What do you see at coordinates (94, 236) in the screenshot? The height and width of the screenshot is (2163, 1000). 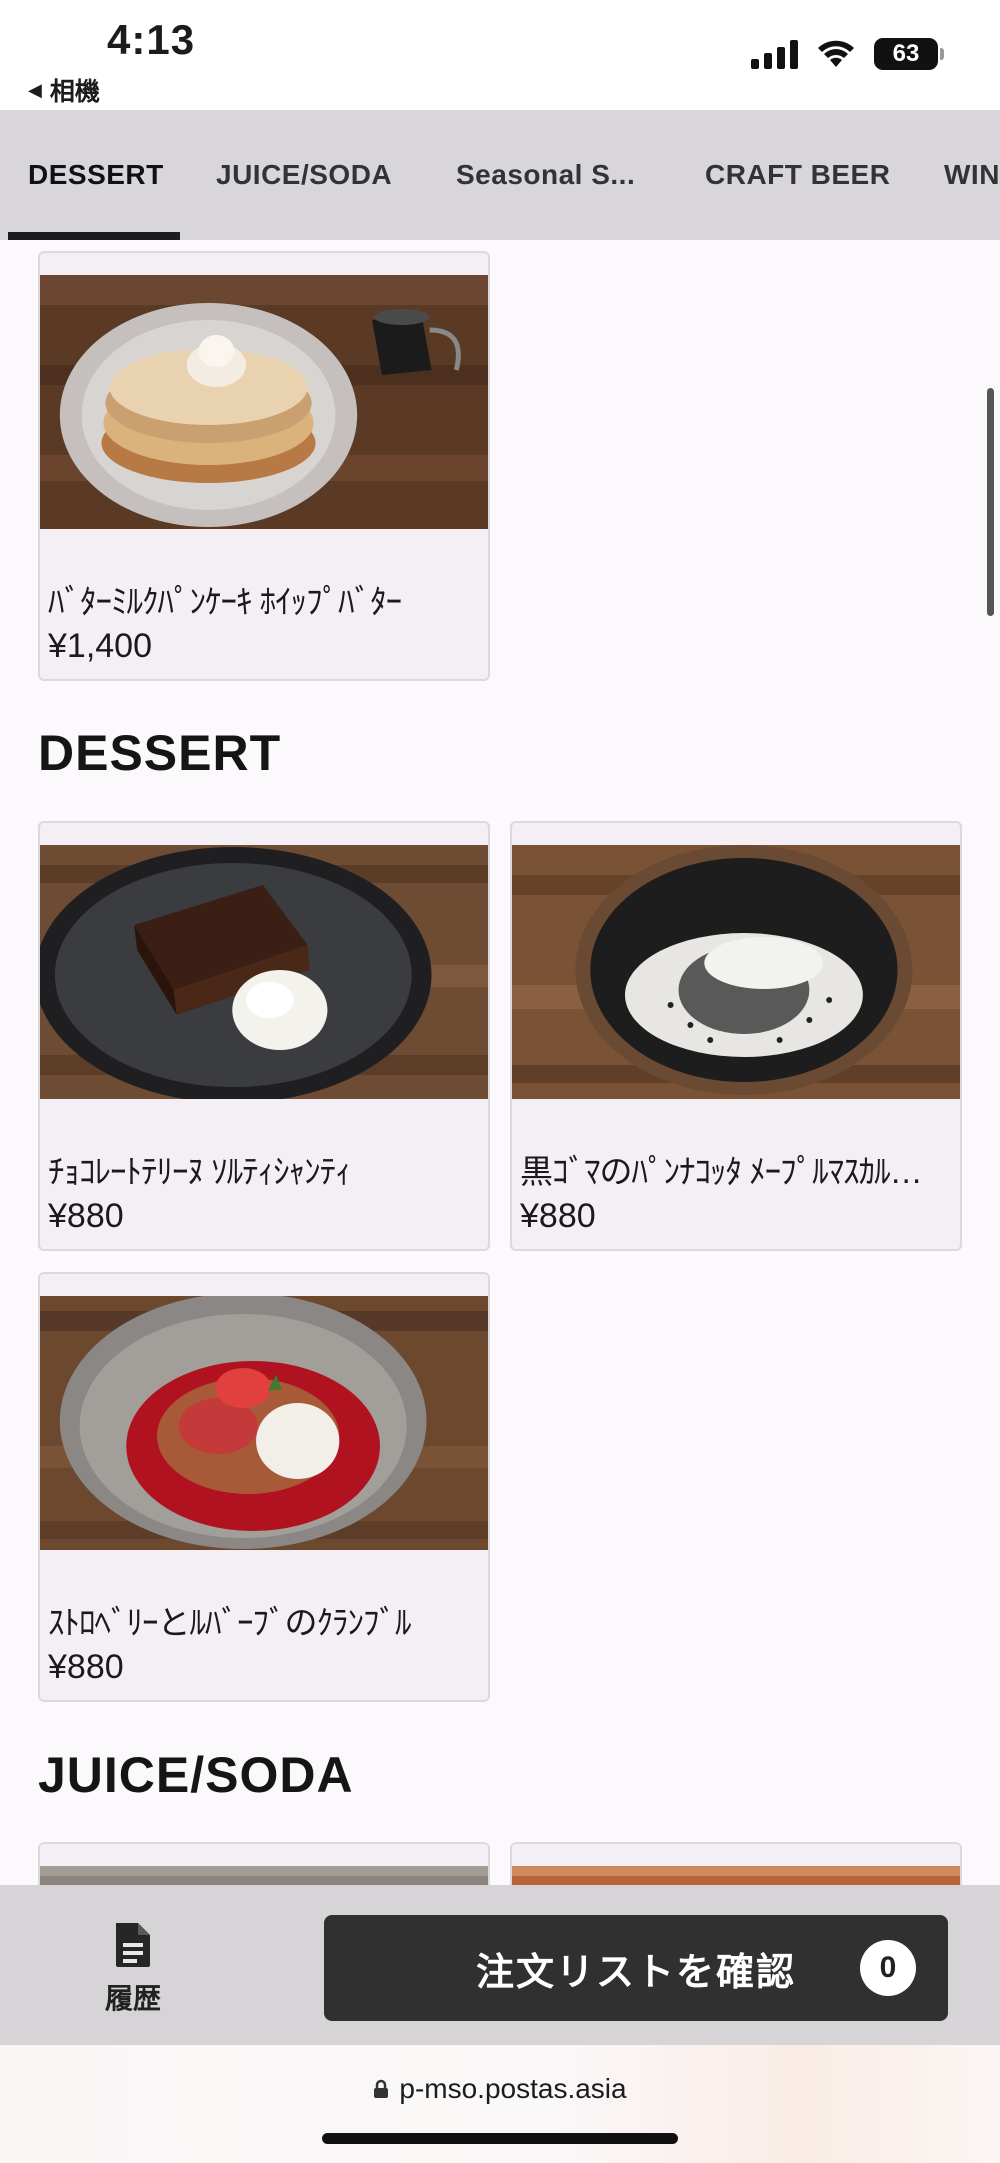 I see `active-tab-indicator` at bounding box center [94, 236].